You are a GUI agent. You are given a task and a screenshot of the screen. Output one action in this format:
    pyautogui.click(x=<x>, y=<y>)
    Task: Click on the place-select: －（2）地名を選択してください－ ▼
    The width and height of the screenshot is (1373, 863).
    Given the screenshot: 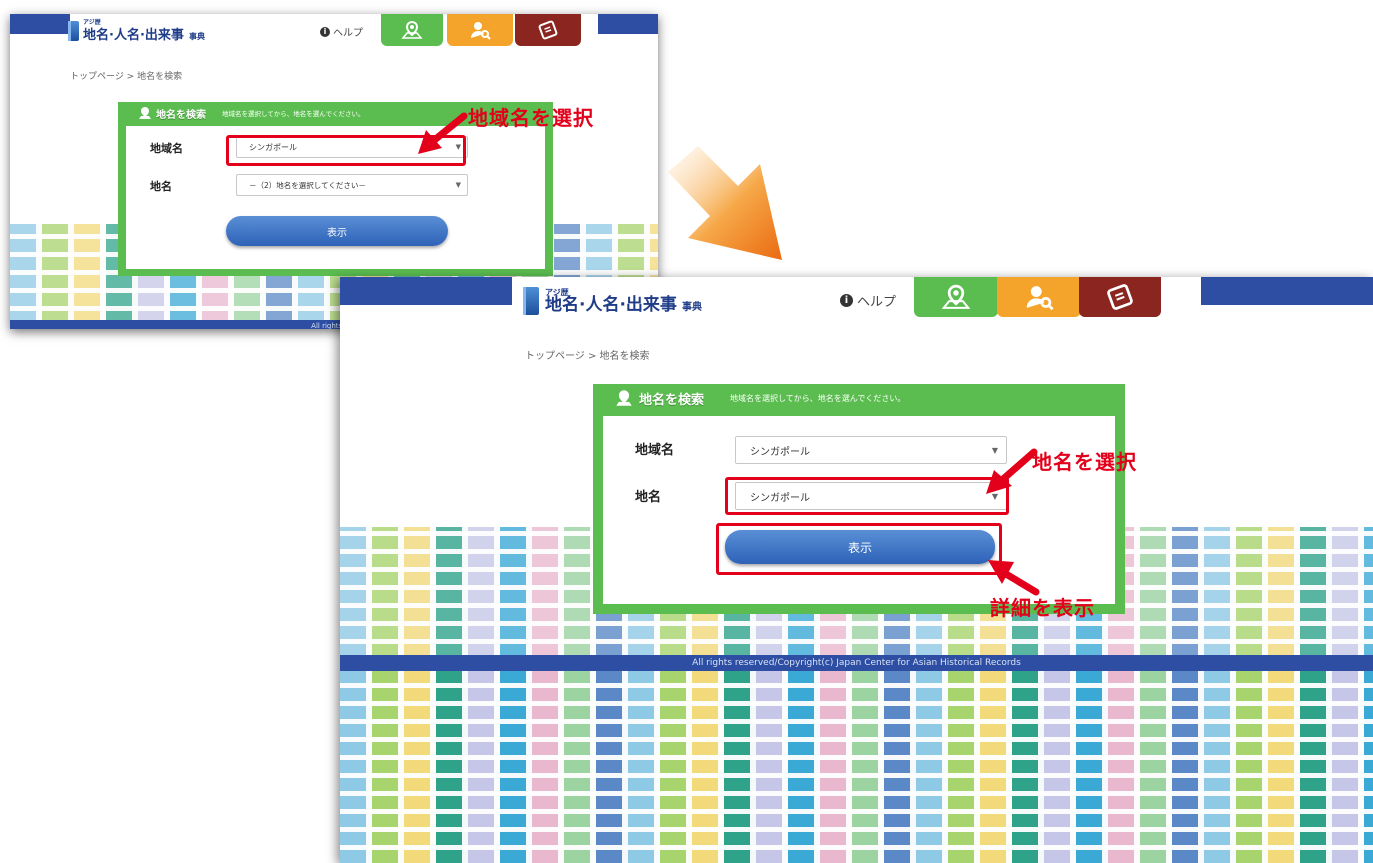 What is the action you would take?
    pyautogui.click(x=352, y=185)
    